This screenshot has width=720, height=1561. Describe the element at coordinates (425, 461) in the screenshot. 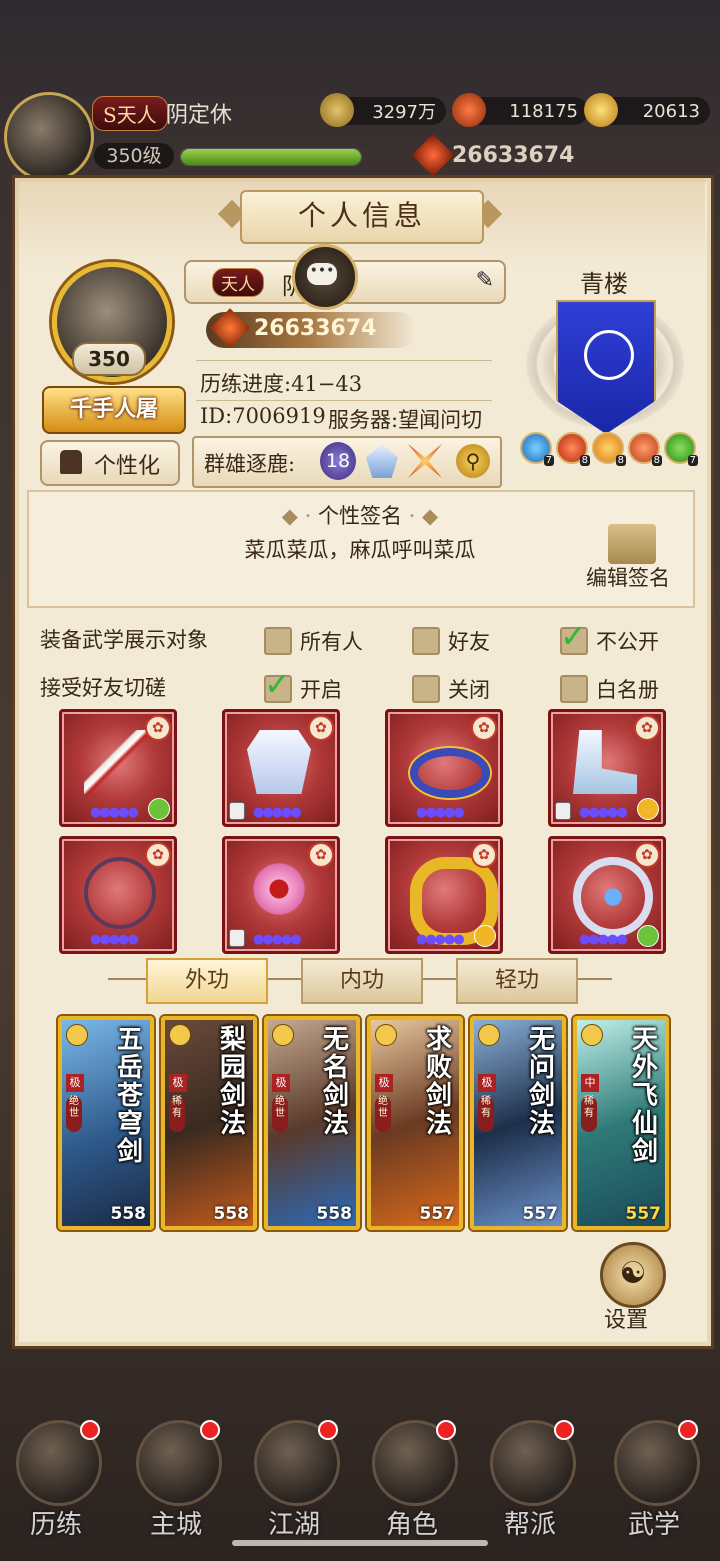

I see `crossed-swords-icon` at that location.